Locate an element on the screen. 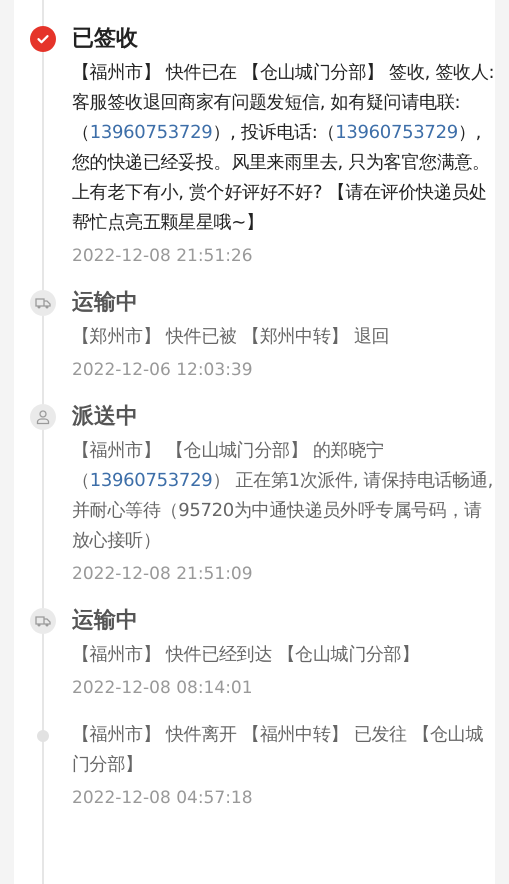 The image size is (509, 884). status-title: 已签收 is located at coordinates (105, 39).